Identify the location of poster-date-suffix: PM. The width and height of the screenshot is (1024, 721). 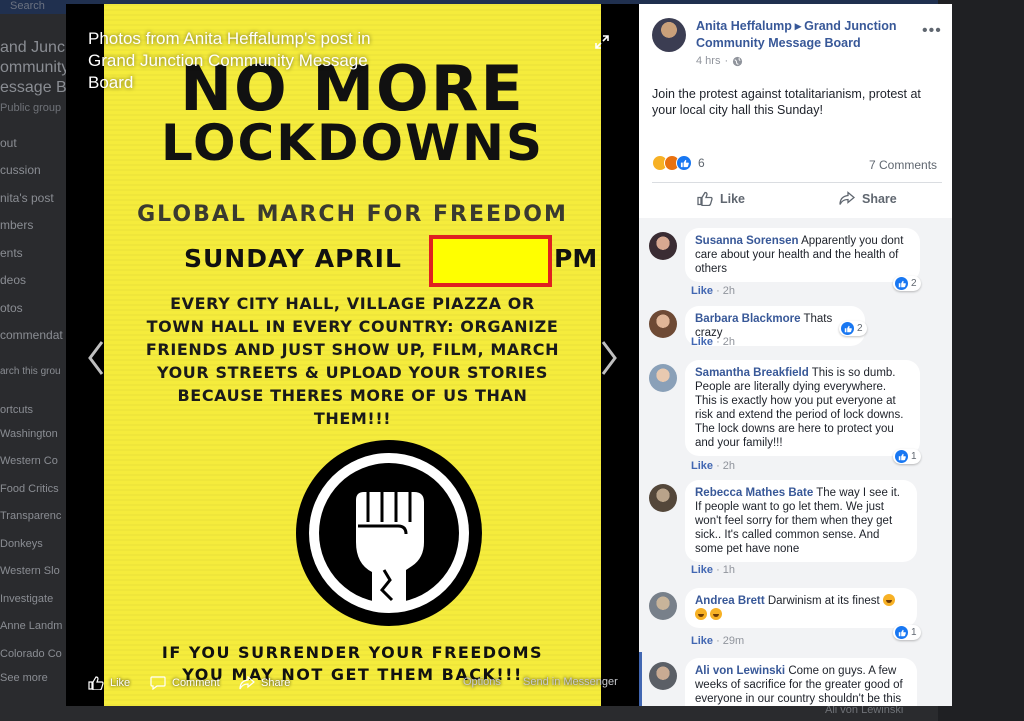
(576, 258).